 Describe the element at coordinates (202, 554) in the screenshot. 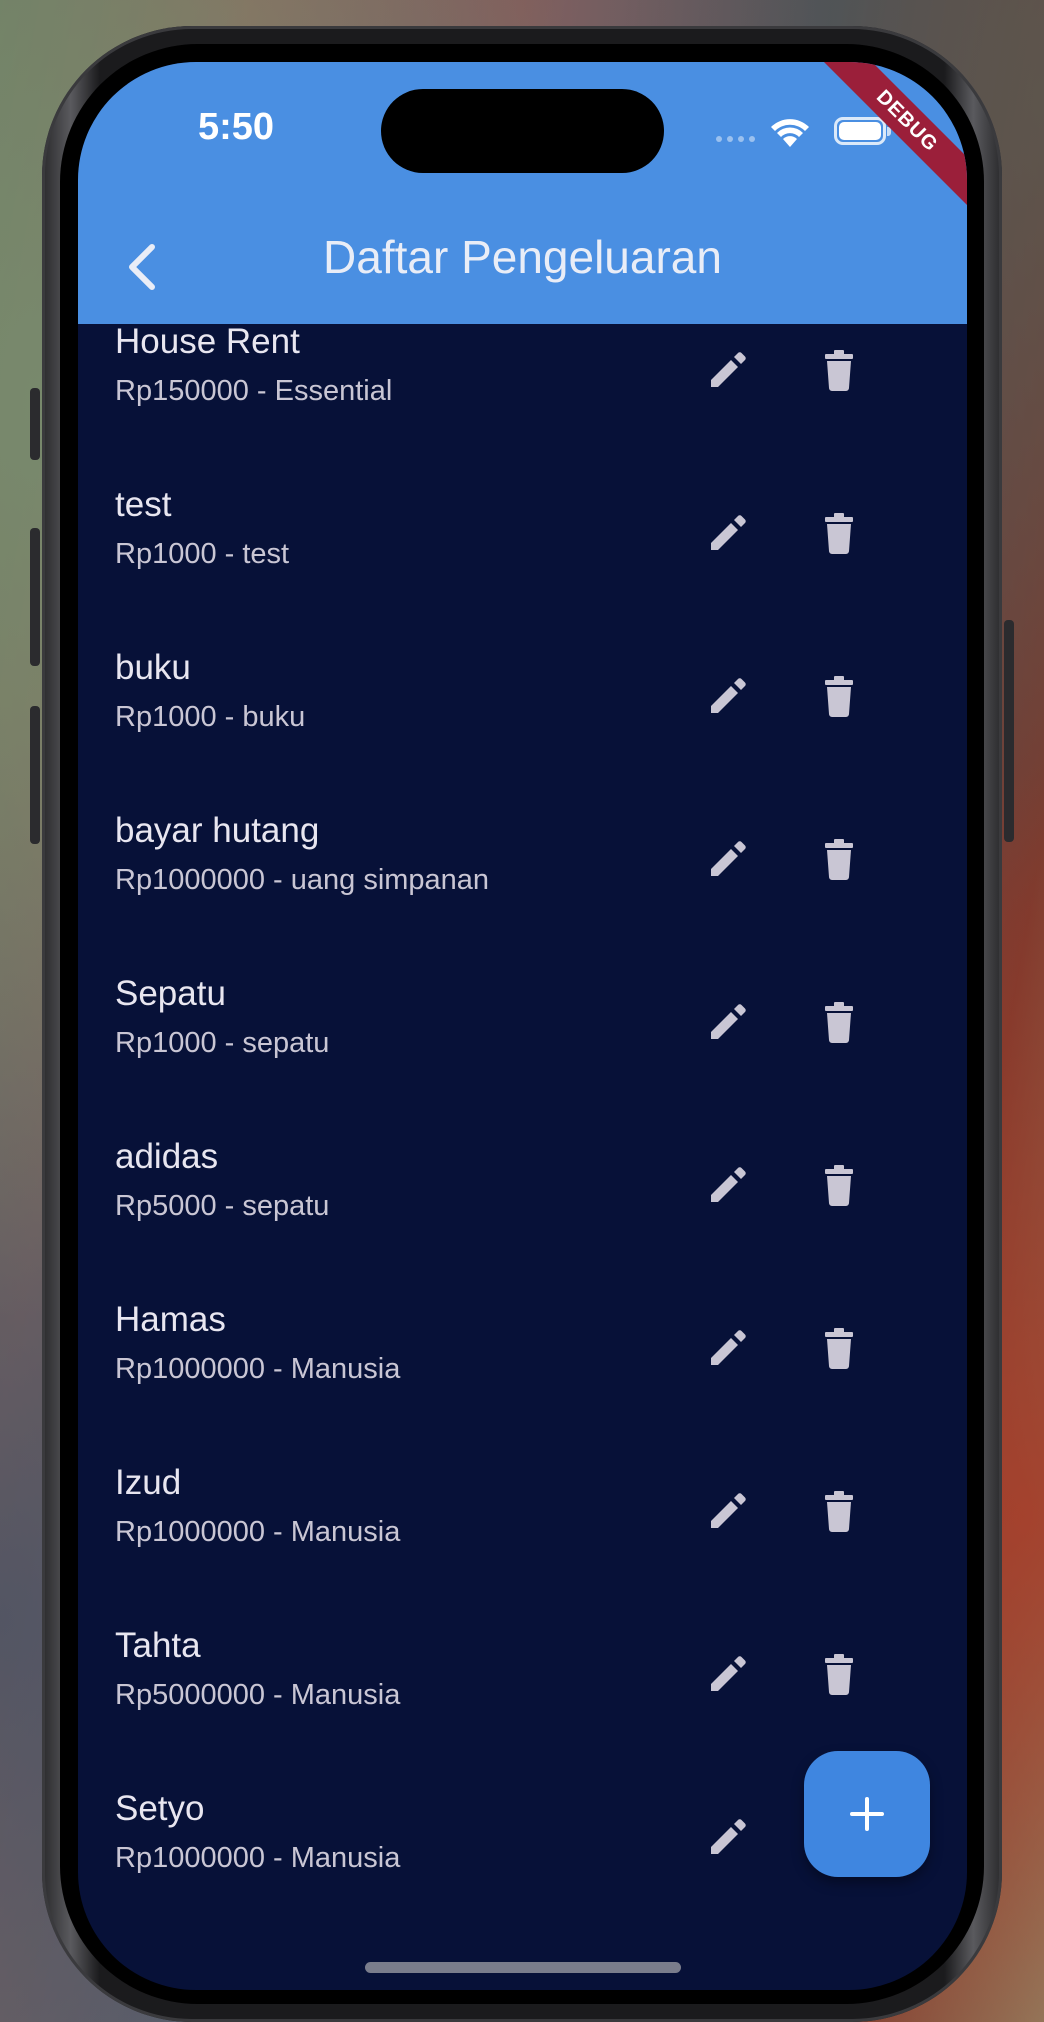

I see `expense-detail: Rp1000 - test` at that location.